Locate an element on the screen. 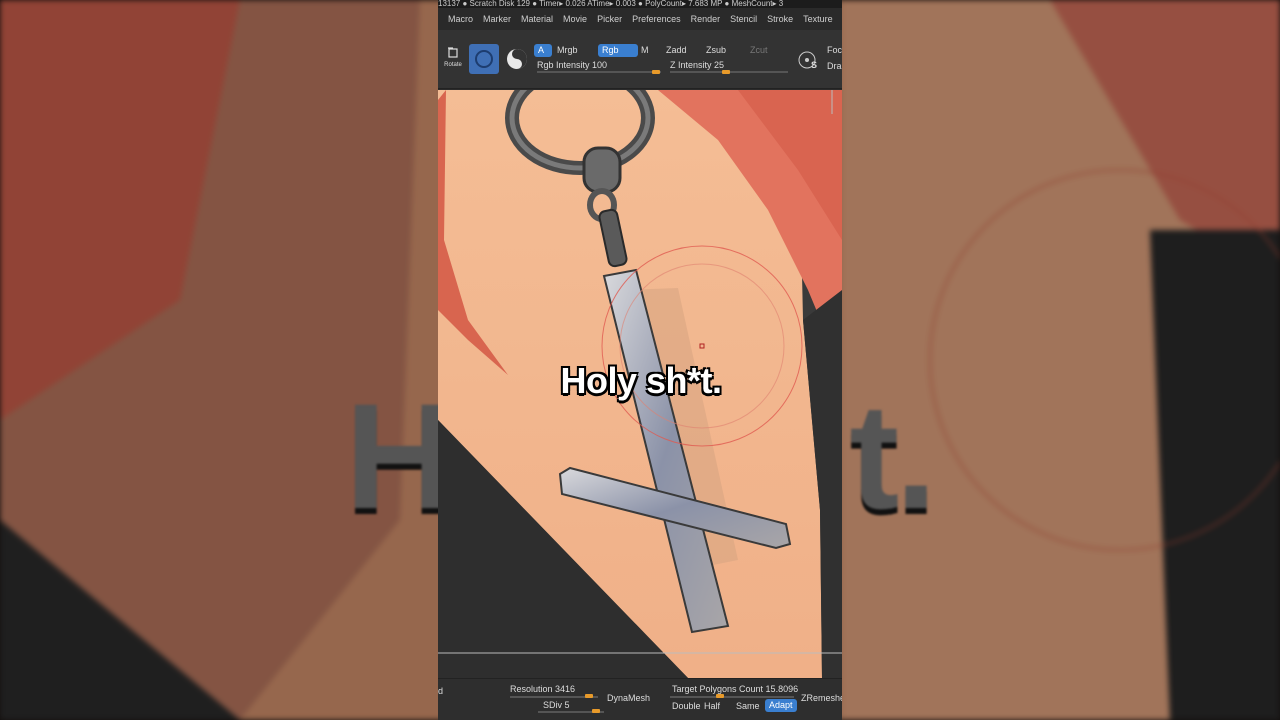  half-button: Half is located at coordinates (712, 706).